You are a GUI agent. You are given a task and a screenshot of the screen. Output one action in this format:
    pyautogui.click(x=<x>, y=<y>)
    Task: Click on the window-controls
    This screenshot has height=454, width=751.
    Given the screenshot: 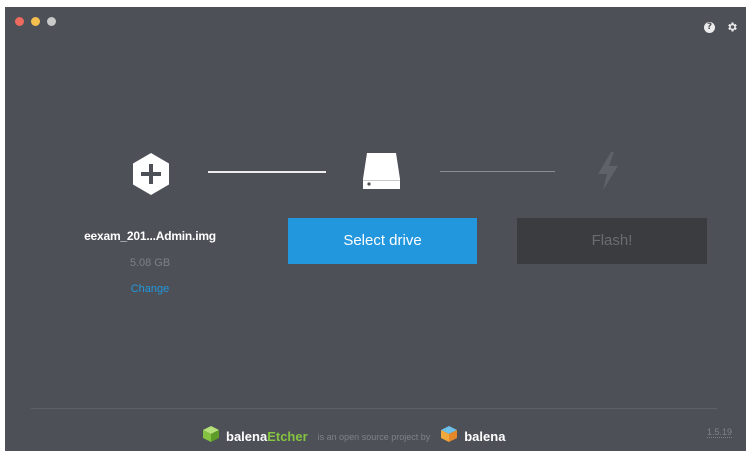 What is the action you would take?
    pyautogui.click(x=35, y=21)
    